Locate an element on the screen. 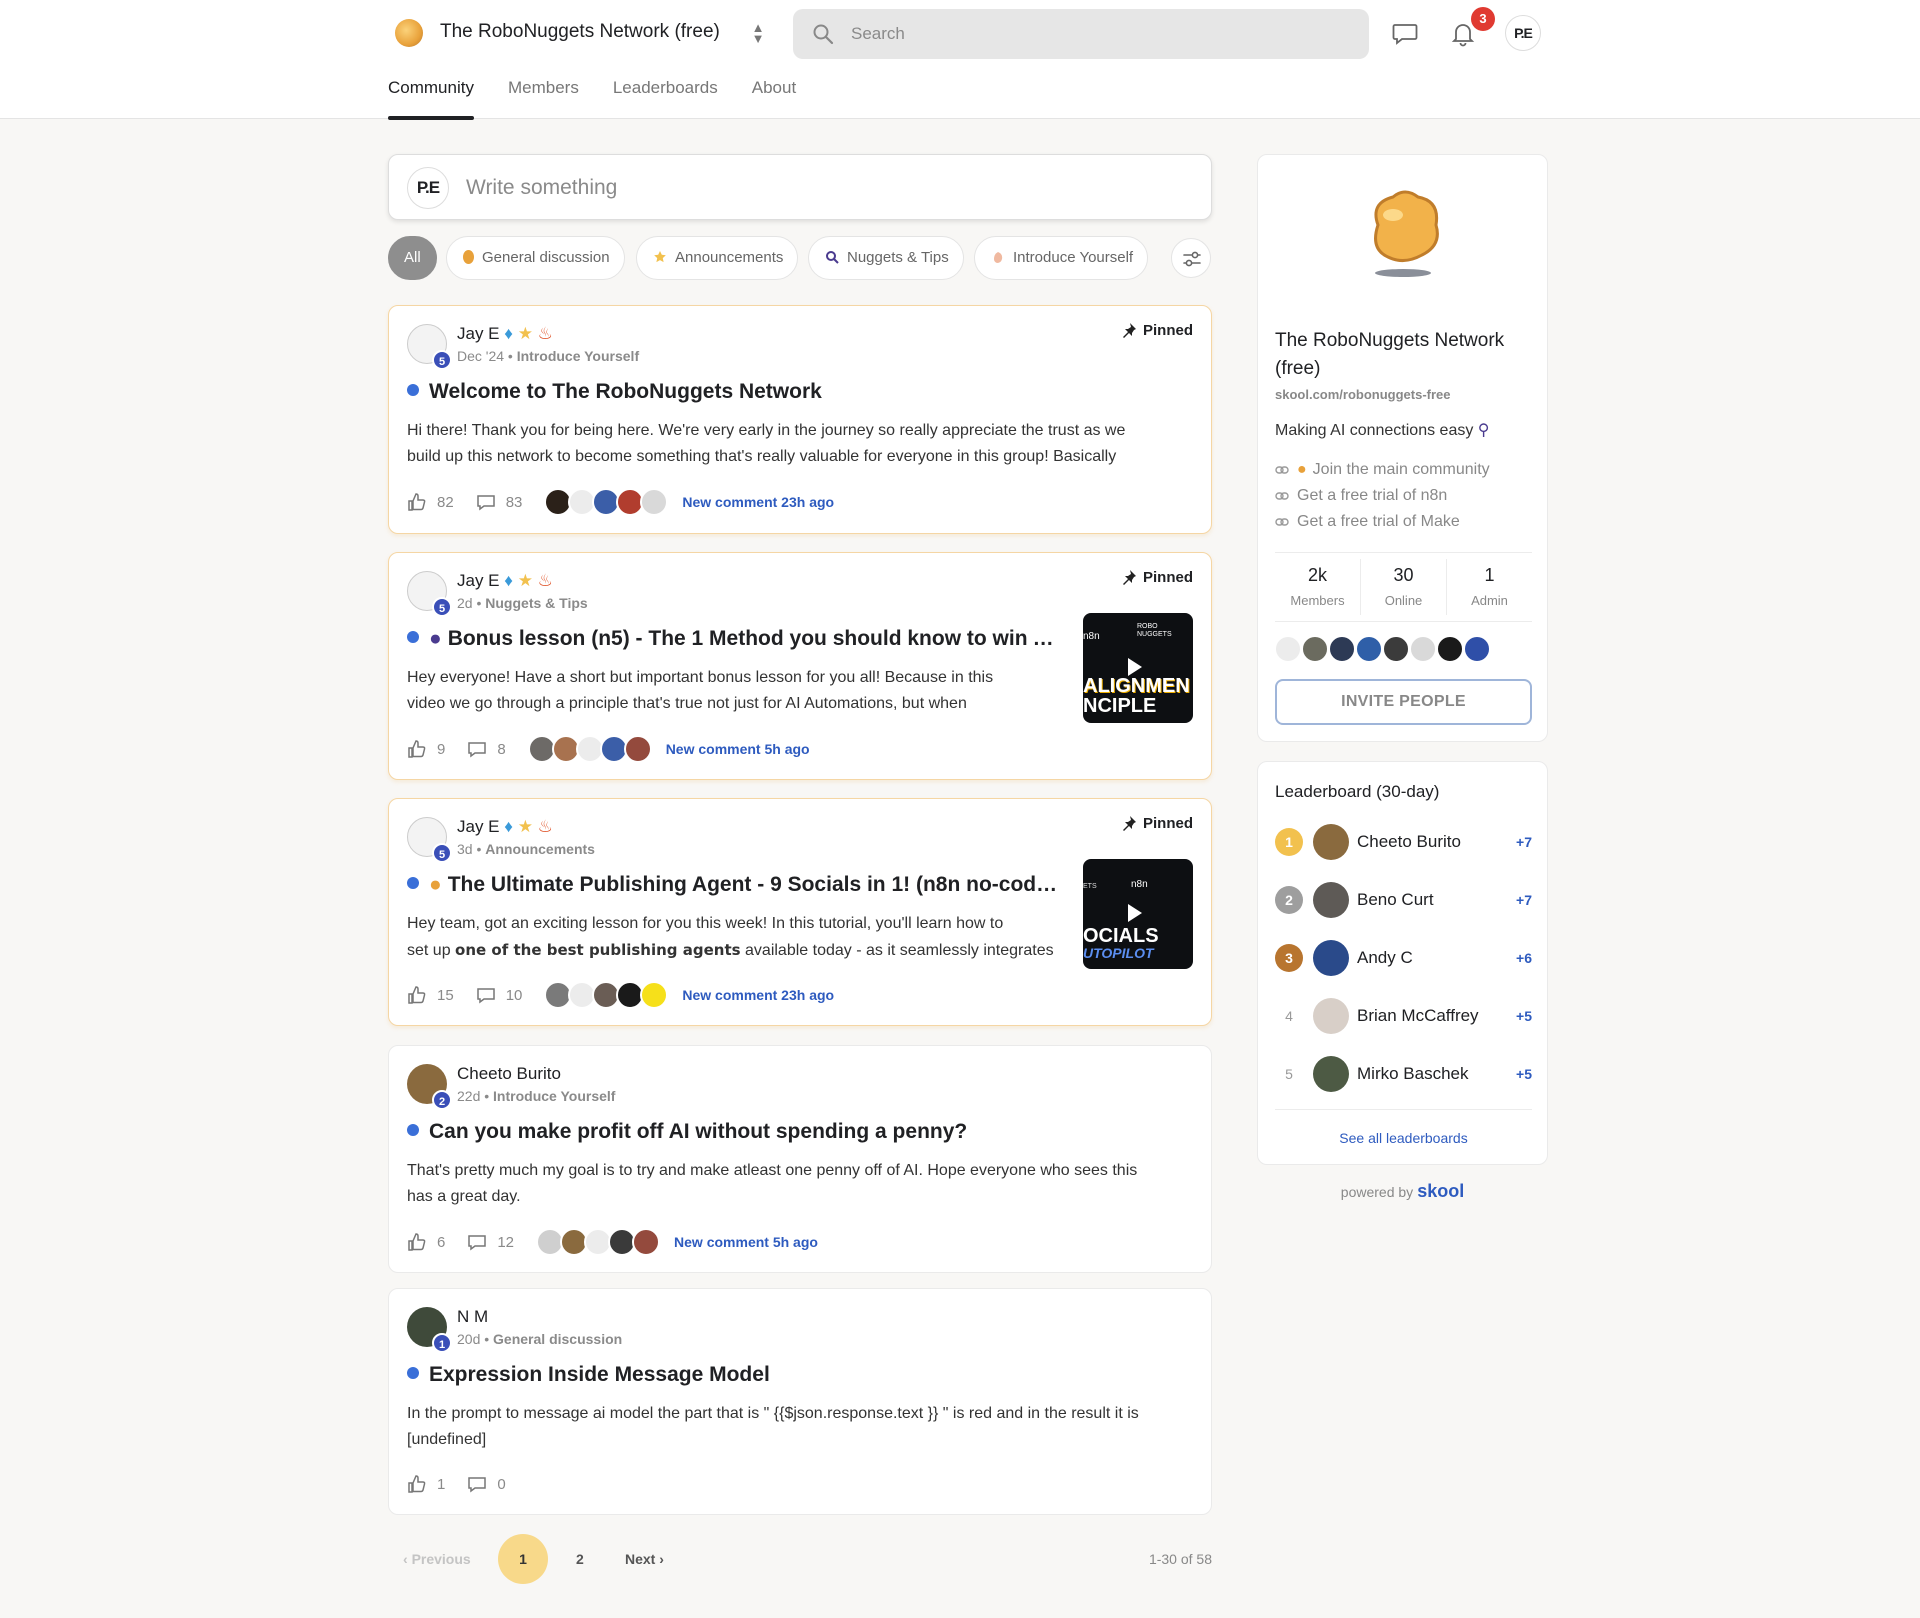  level-badge: 2 is located at coordinates (442, 1100).